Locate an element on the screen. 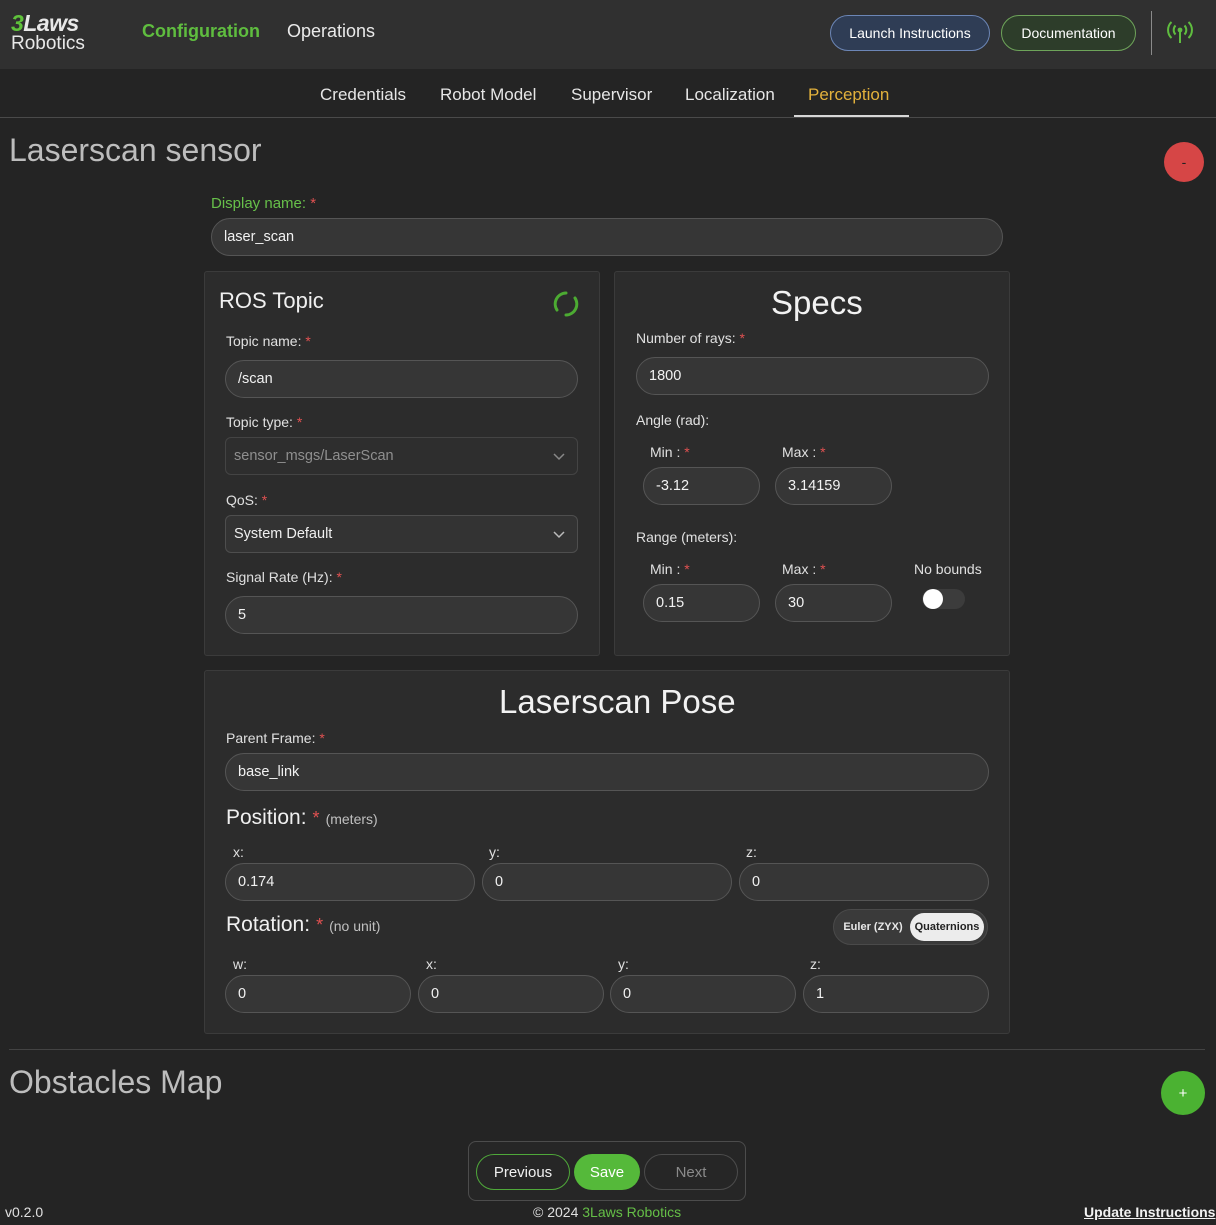 The height and width of the screenshot is (1225, 1216). range-min-label: Min : * is located at coordinates (670, 569).